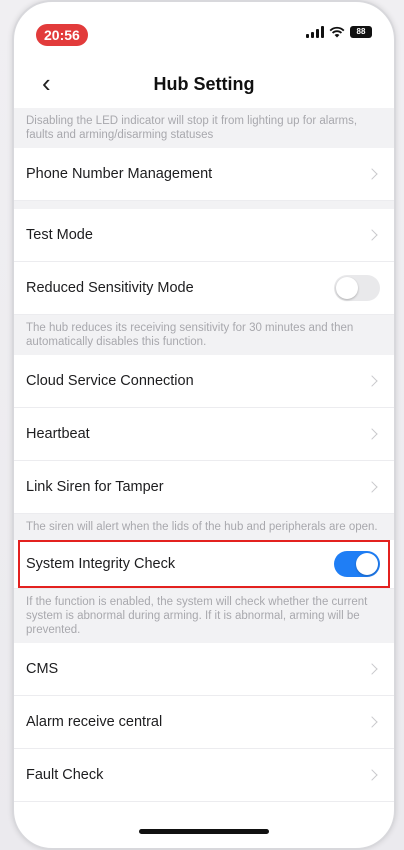 The width and height of the screenshot is (404, 850). What do you see at coordinates (204, 288) in the screenshot?
I see `reduced-sensitivity-row: Reduced Sensitivity Mode` at bounding box center [204, 288].